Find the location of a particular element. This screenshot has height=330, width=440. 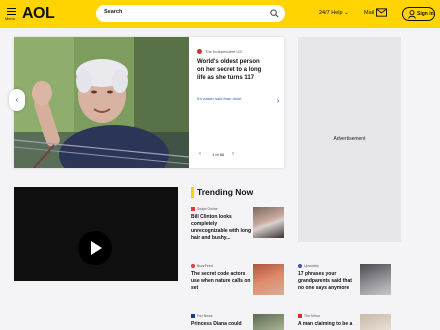

sign-in-button: Sign in is located at coordinates (418, 14).